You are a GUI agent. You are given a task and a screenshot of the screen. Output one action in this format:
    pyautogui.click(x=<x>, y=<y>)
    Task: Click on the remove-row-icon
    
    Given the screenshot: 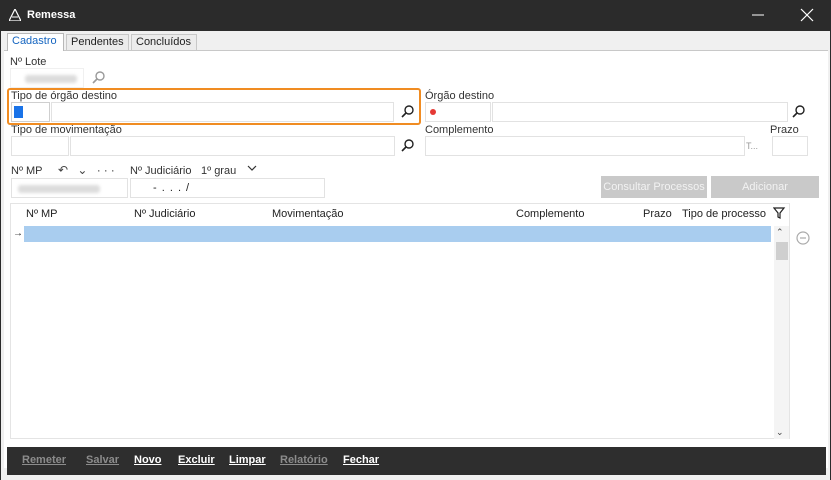 What is the action you would take?
    pyautogui.click(x=803, y=238)
    